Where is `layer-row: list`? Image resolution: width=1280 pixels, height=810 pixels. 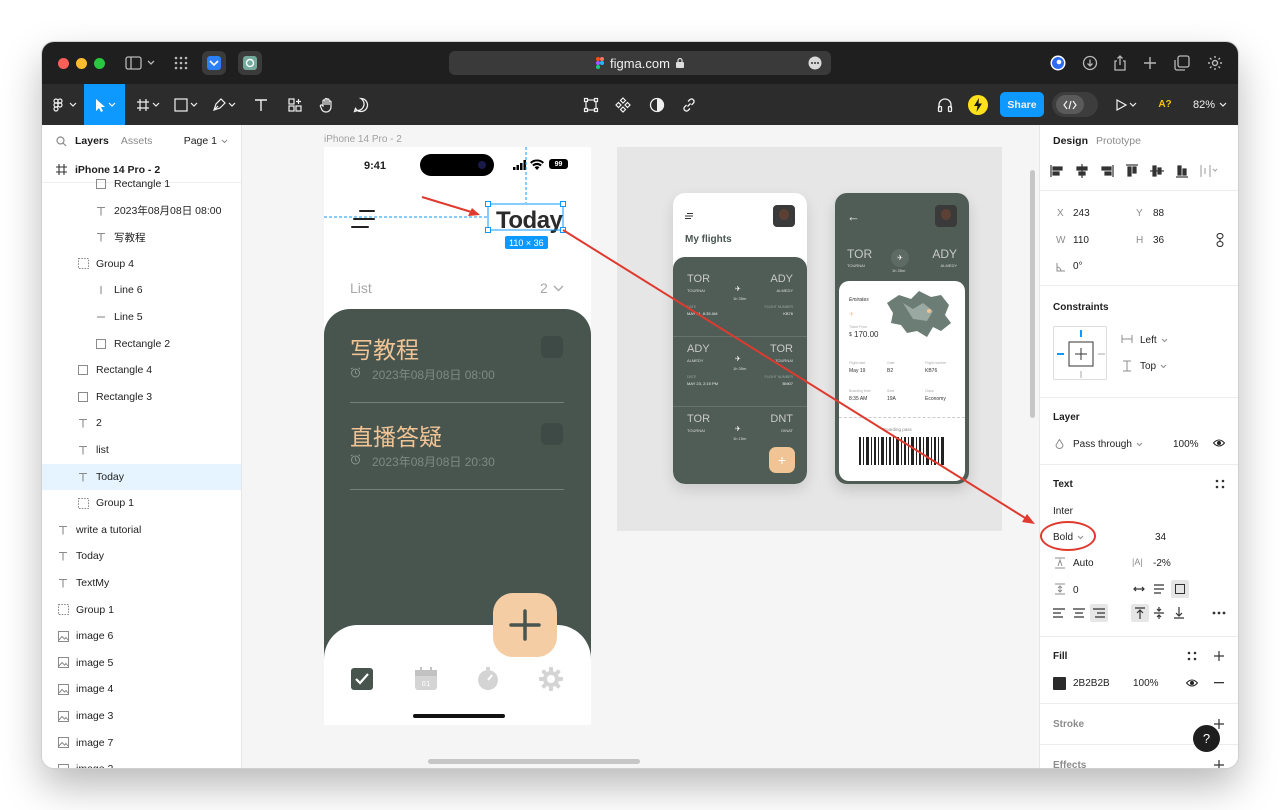 layer-row: list is located at coordinates (141, 450).